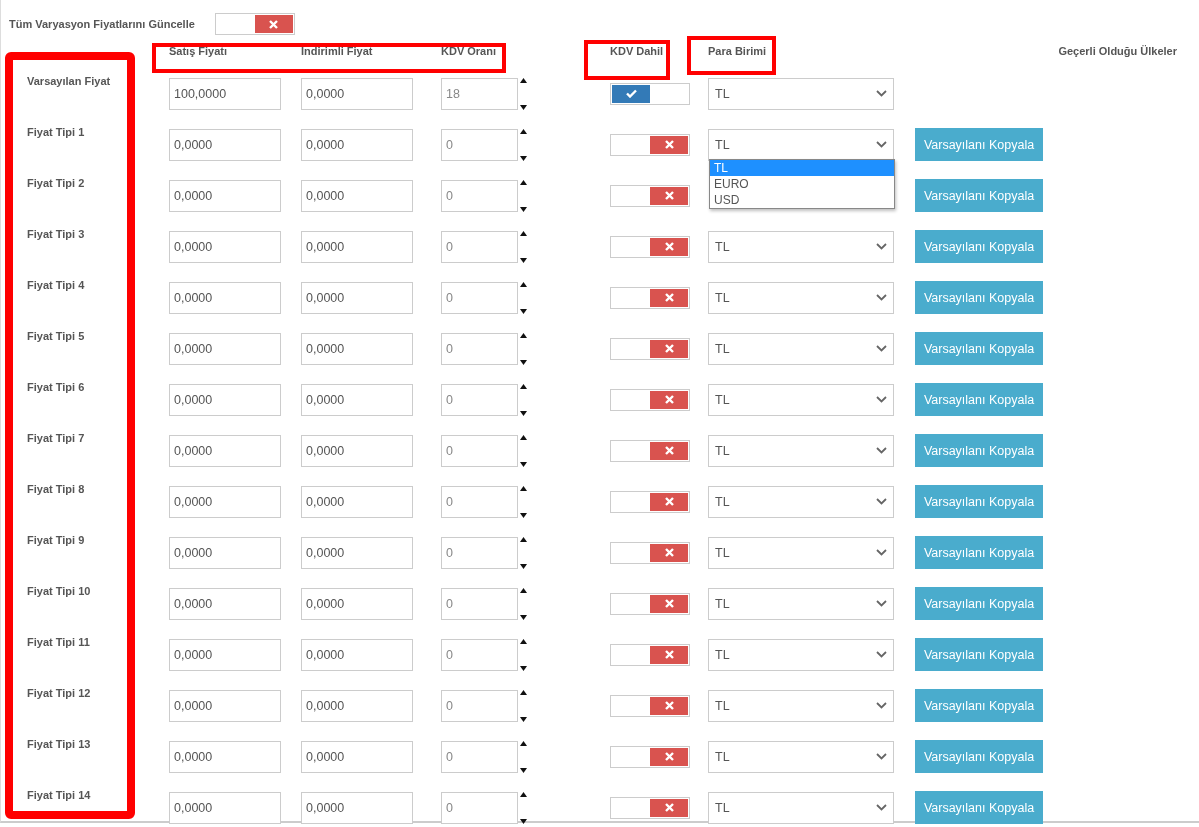  What do you see at coordinates (479, 93) in the screenshot?
I see `vat-field: 18` at bounding box center [479, 93].